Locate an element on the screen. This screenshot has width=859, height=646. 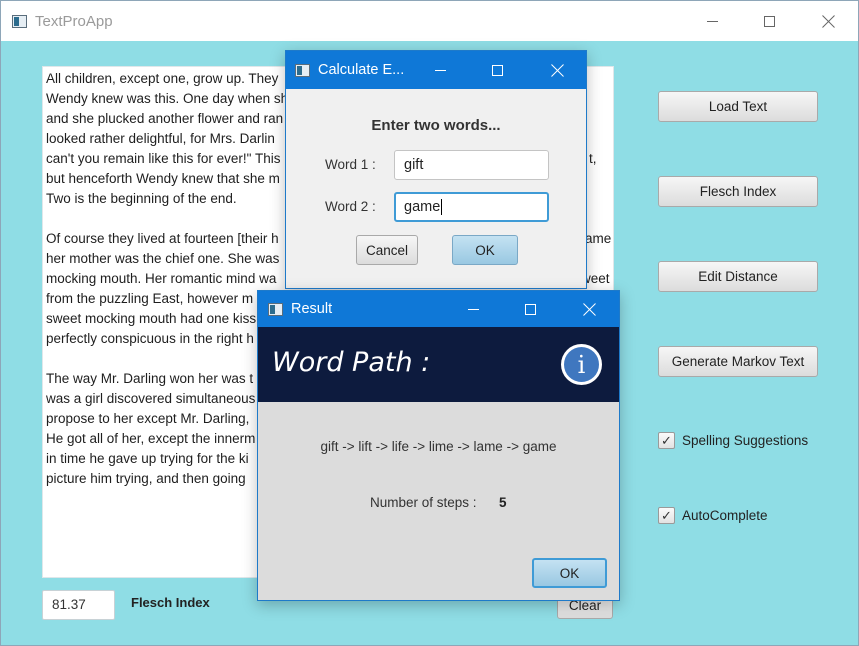
result-close-button is located at coordinates (589, 309).